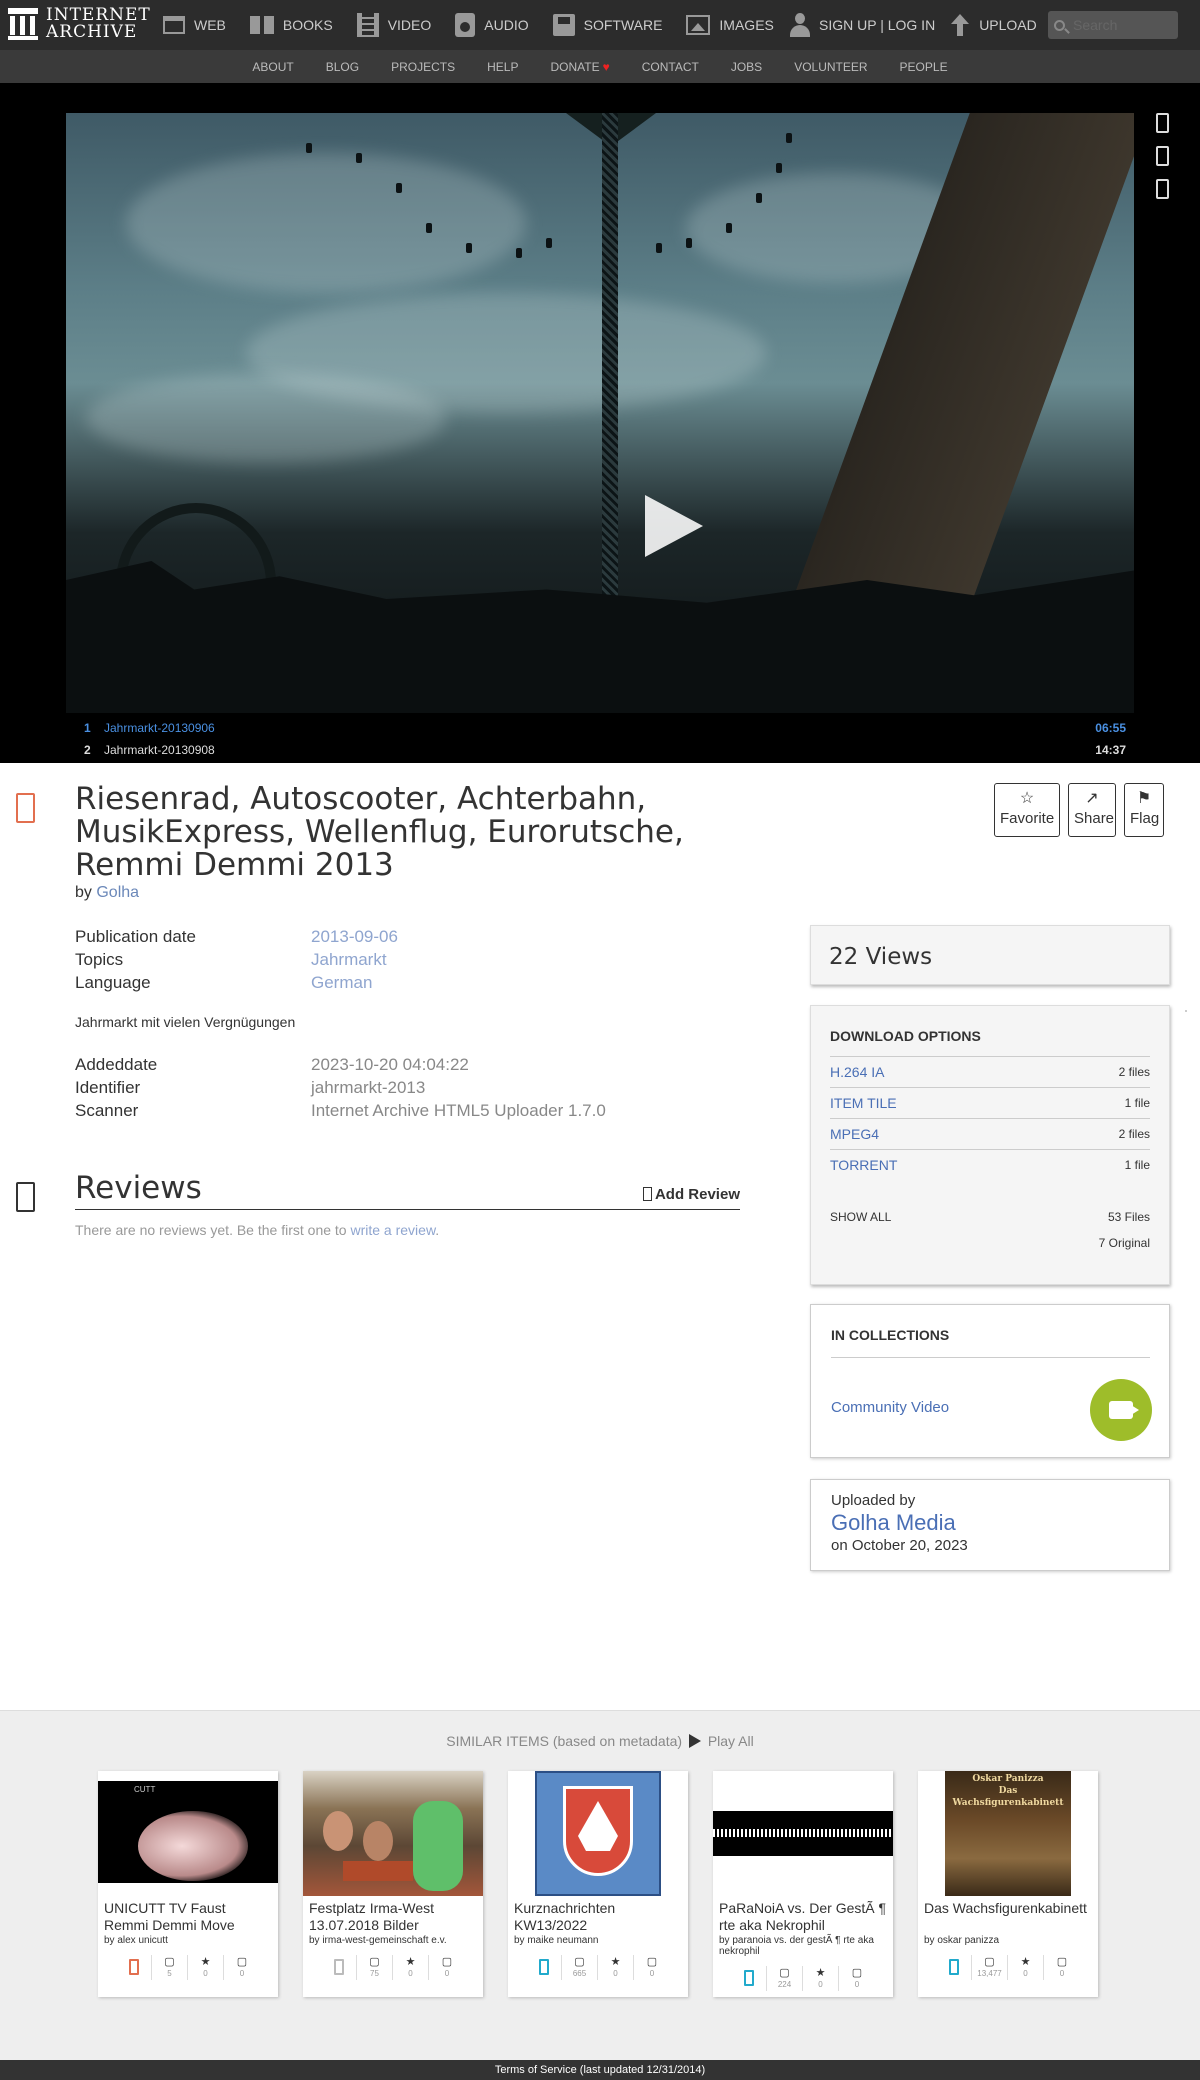  I want to click on fullscreen-icon, so click(1162, 189).